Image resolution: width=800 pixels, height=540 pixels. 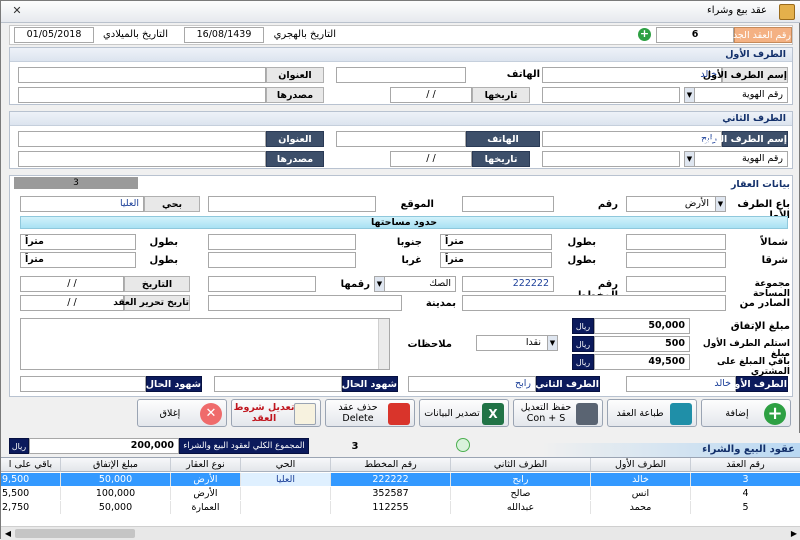 I want to click on sold-item-select: ▼ الأرض, so click(x=676, y=204).